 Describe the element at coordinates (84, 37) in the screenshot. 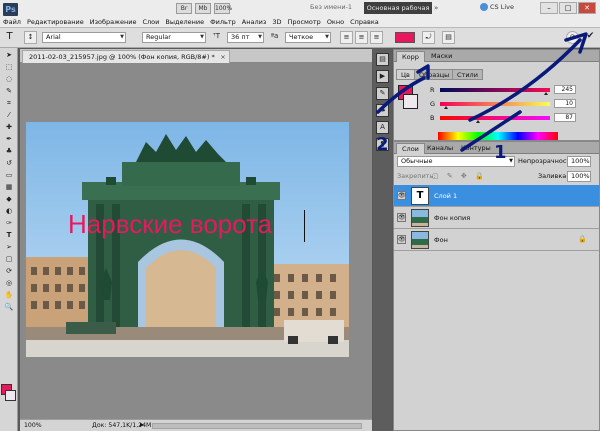

I see `font-family-select: Arial ▼` at that location.